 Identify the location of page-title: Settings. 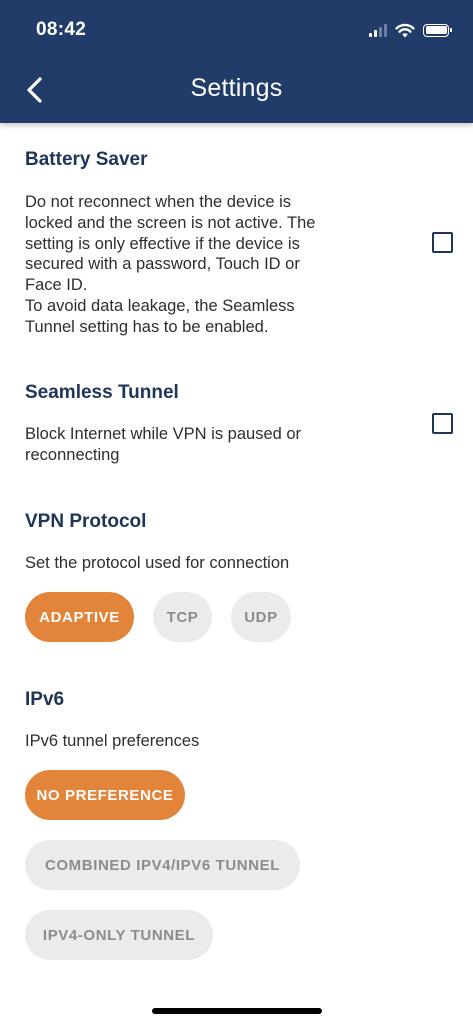
(236, 88).